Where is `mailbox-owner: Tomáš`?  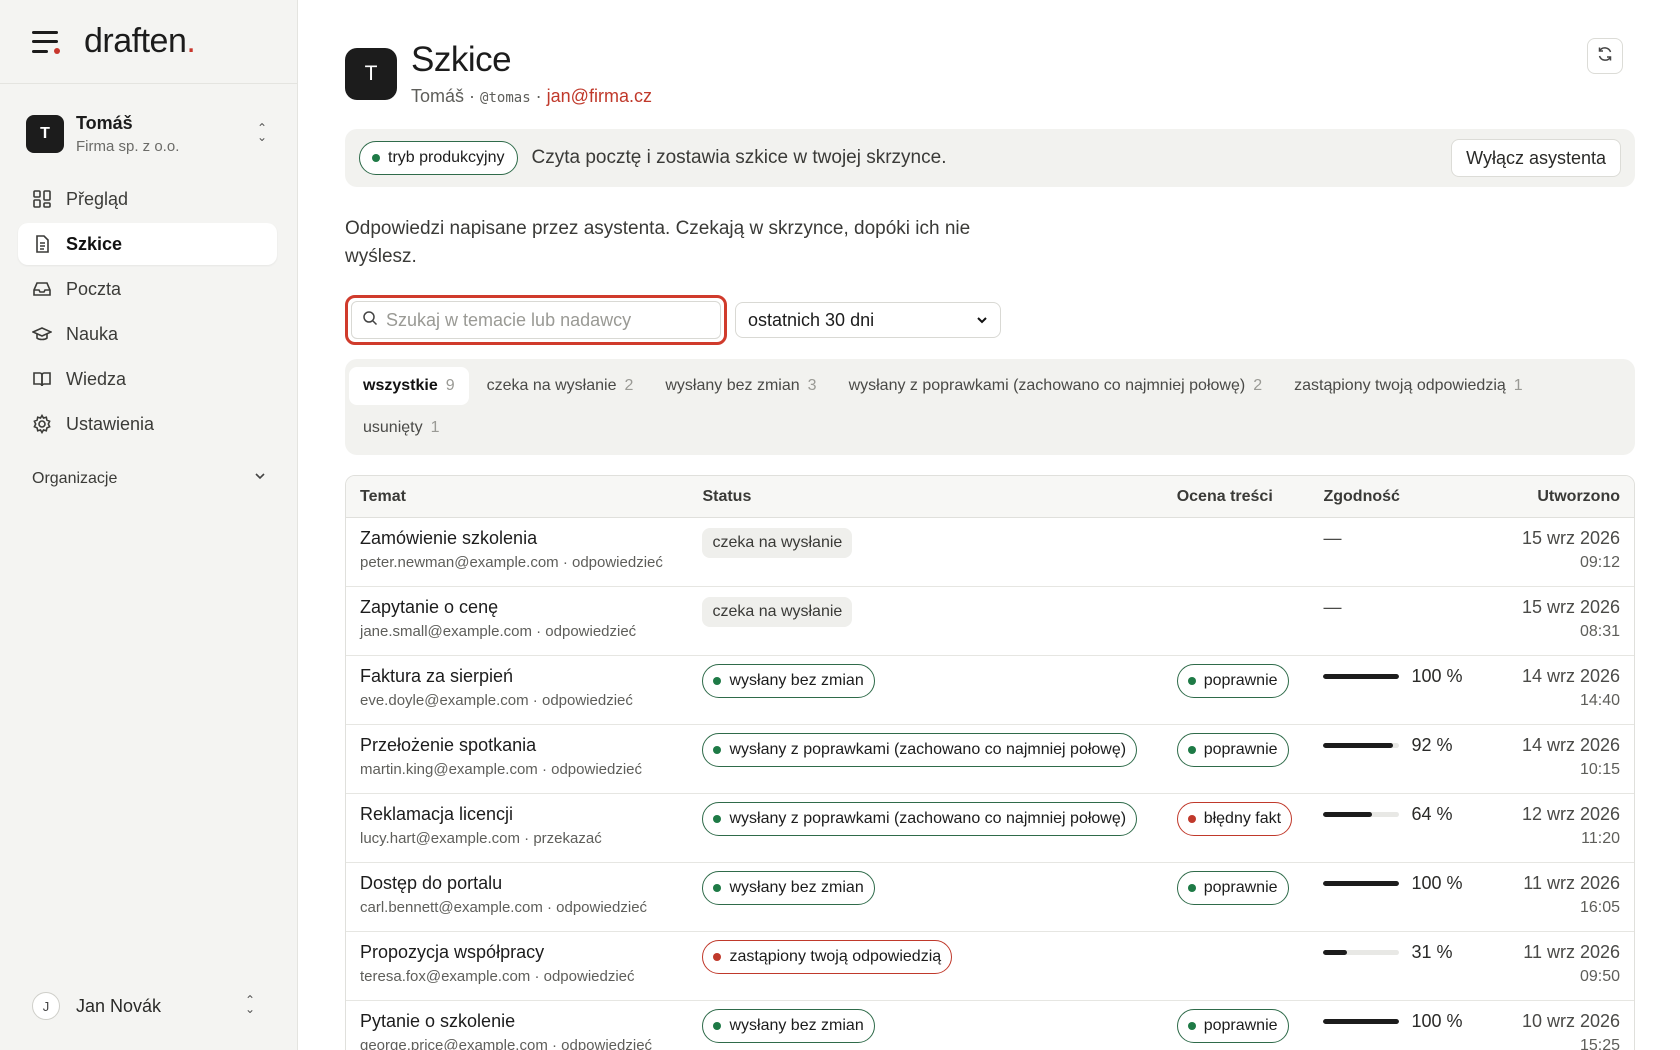
mailbox-owner: Tomáš is located at coordinates (438, 96).